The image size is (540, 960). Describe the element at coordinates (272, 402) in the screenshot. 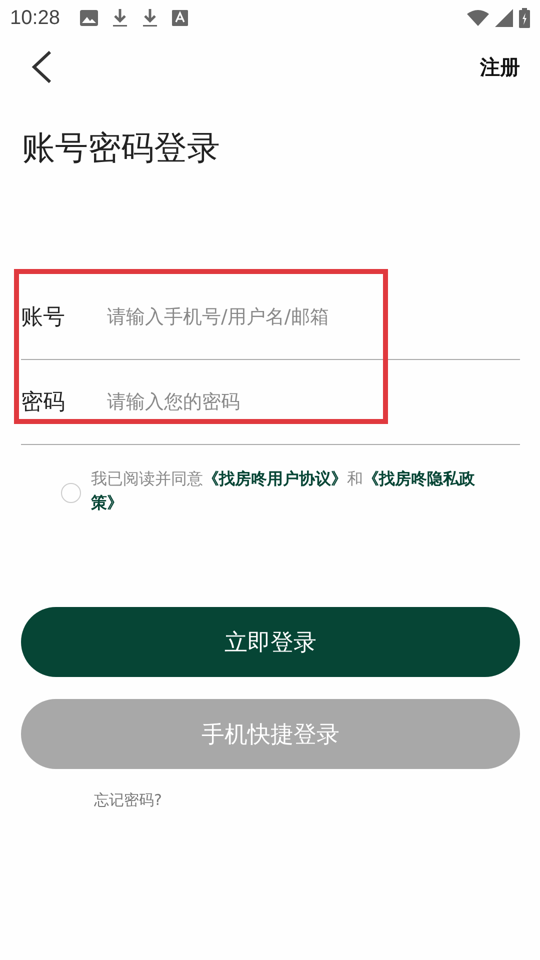

I see `input-field: 请输入您的密码` at that location.